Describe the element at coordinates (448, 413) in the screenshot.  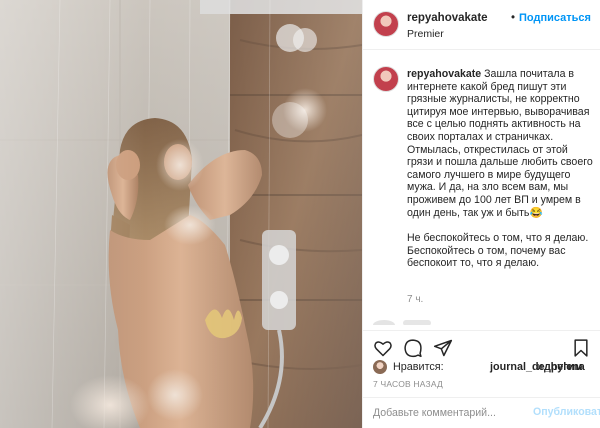
I see `comment-input` at that location.